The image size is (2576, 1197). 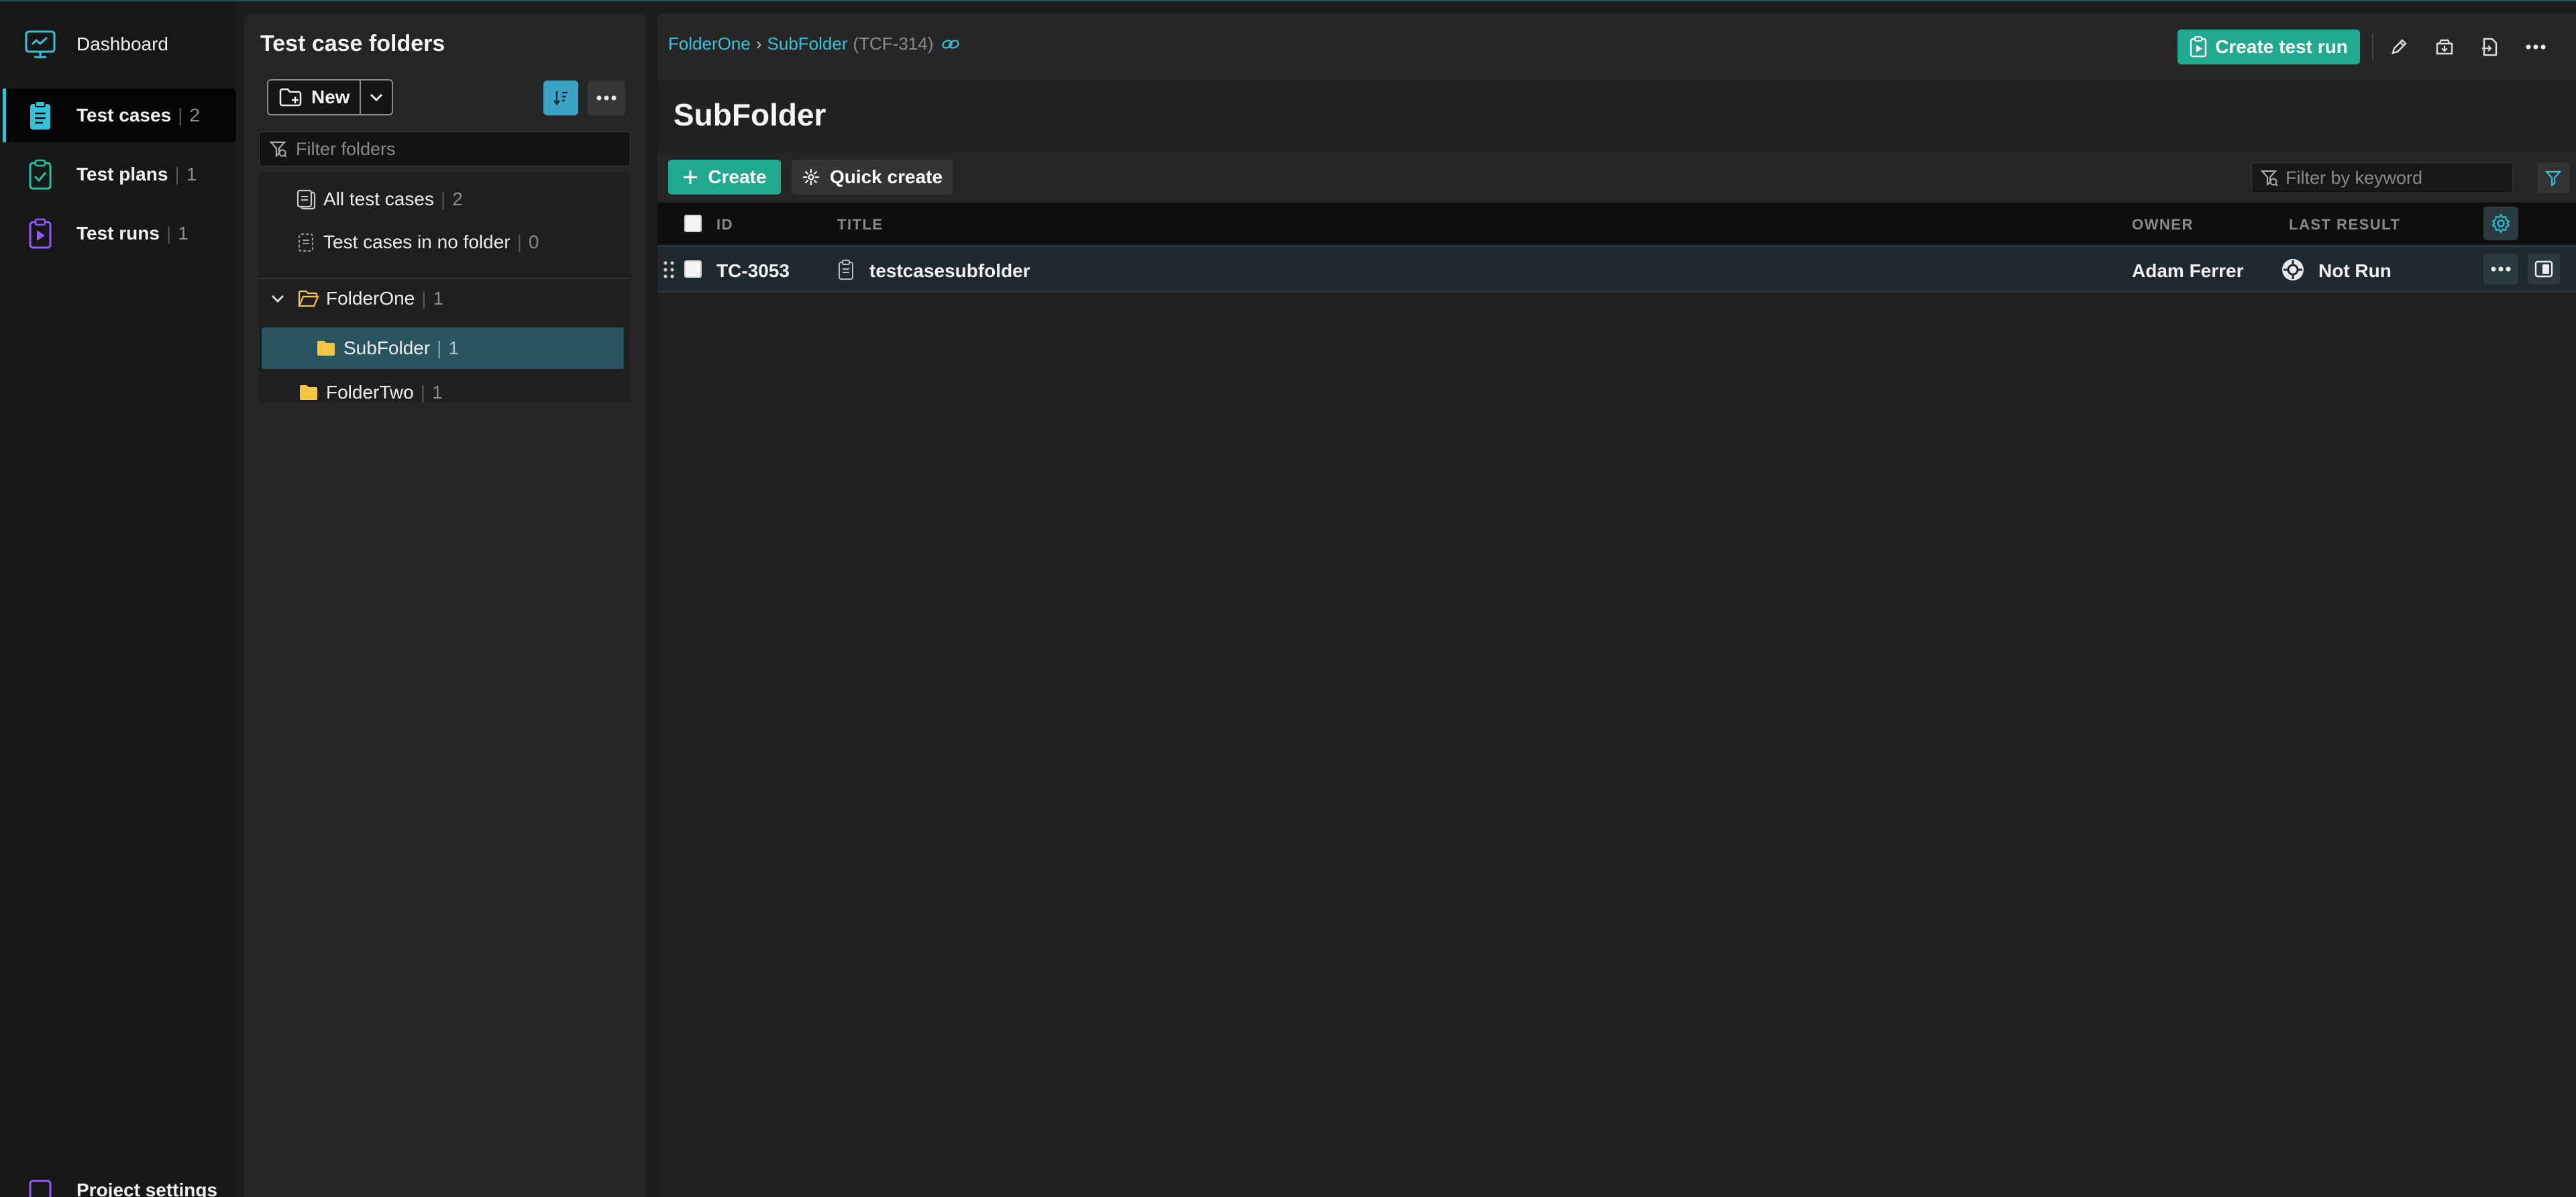 I want to click on clipboards-icon, so click(x=306, y=199).